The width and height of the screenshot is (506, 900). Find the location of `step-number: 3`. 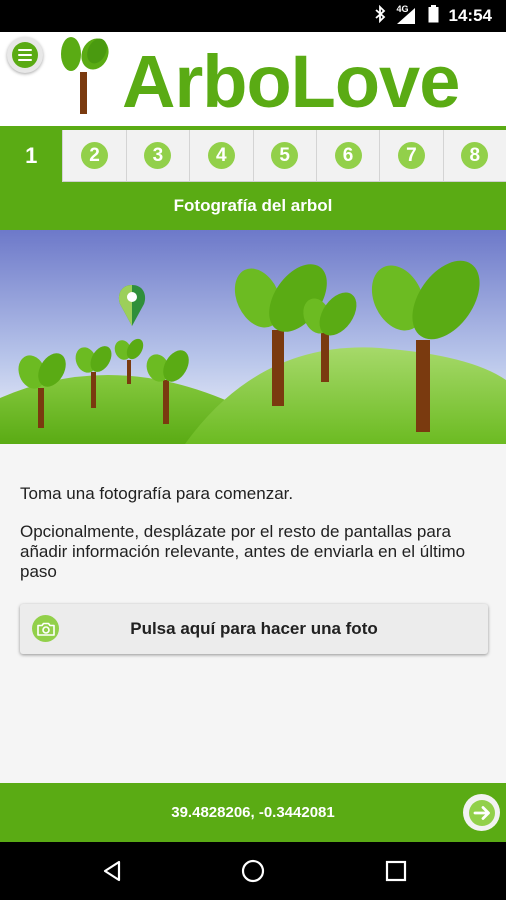

step-number: 3 is located at coordinates (158, 155).